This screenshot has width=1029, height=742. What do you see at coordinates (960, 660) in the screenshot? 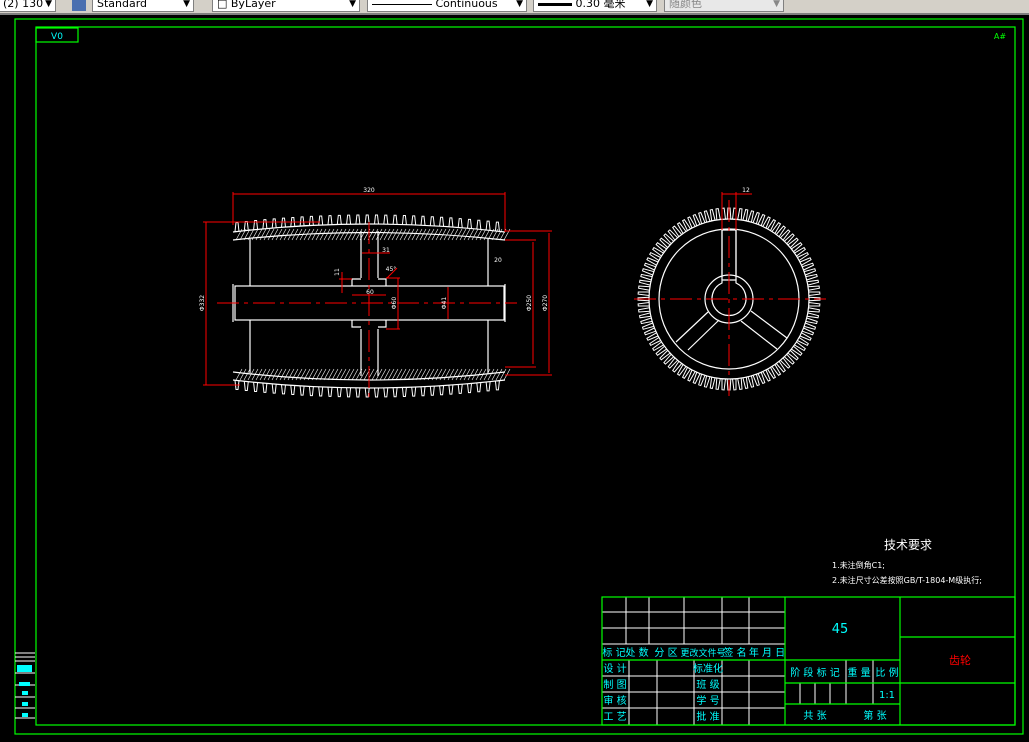
I see `part-name: 齿轮` at bounding box center [960, 660].